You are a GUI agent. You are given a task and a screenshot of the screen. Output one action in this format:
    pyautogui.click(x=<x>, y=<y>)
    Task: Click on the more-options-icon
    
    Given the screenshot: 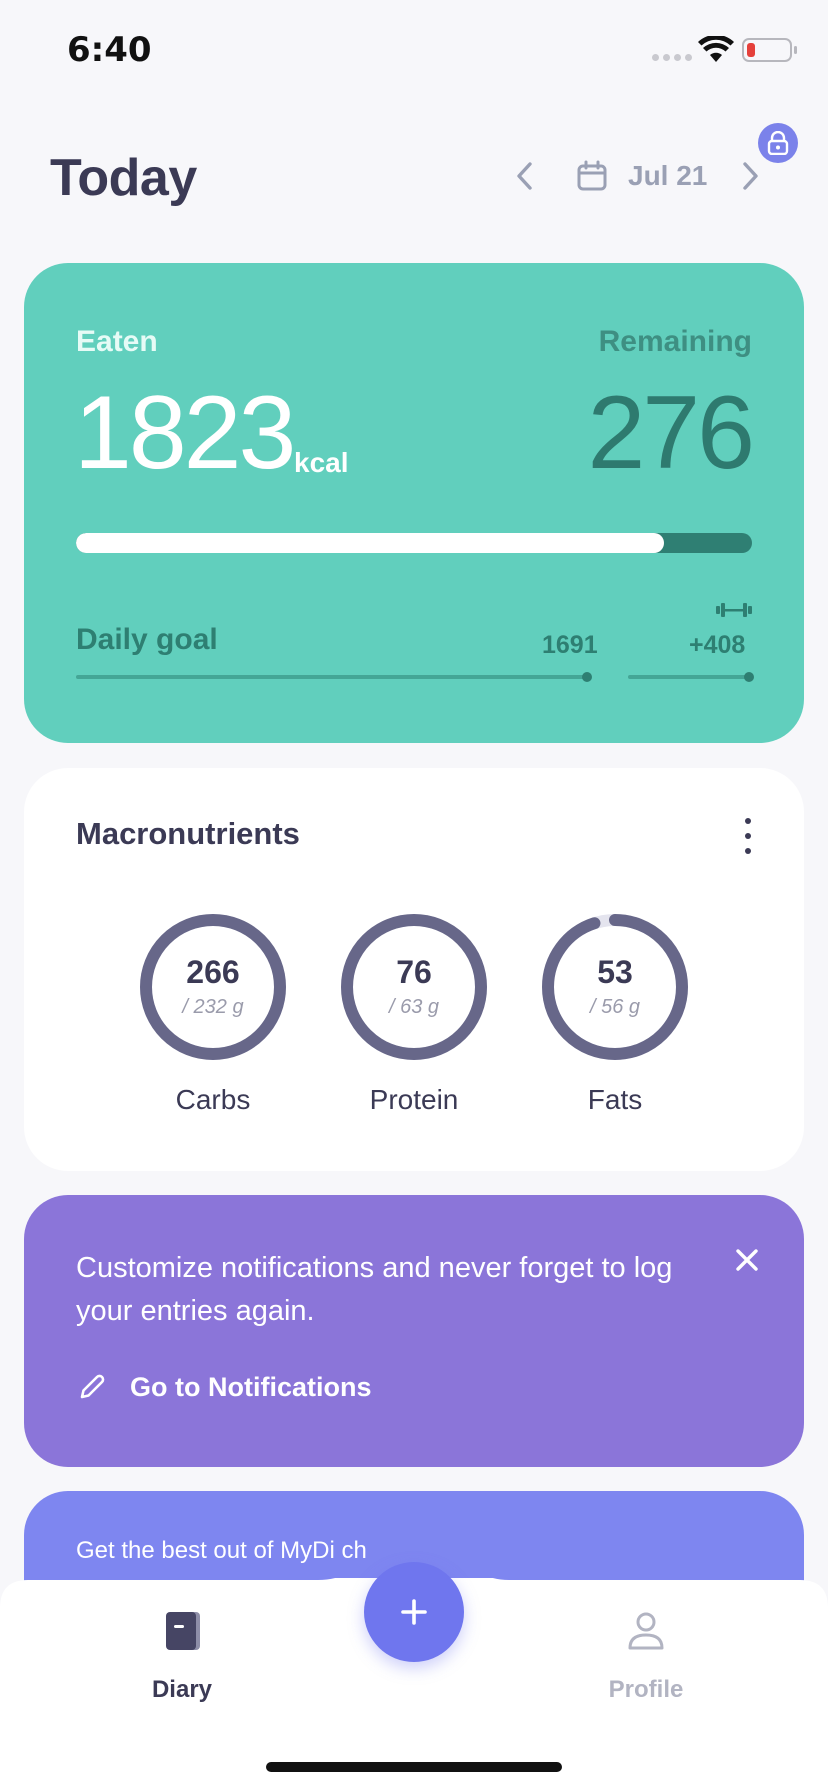 What is the action you would take?
    pyautogui.click(x=748, y=836)
    